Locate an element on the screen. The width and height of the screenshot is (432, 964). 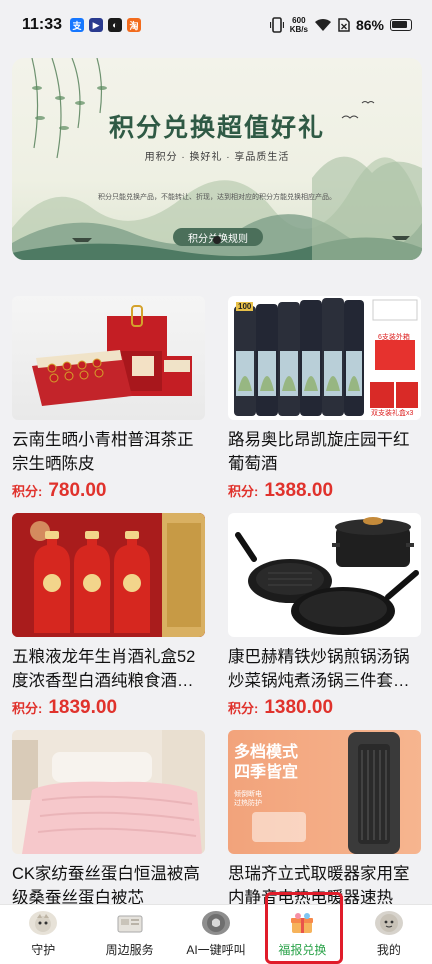
product-image: 多档模式 四季皆宜 倾倒断电 过热防护 is located at coordinates (324, 792).